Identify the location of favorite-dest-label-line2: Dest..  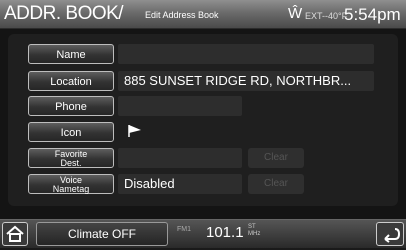
(71, 163).